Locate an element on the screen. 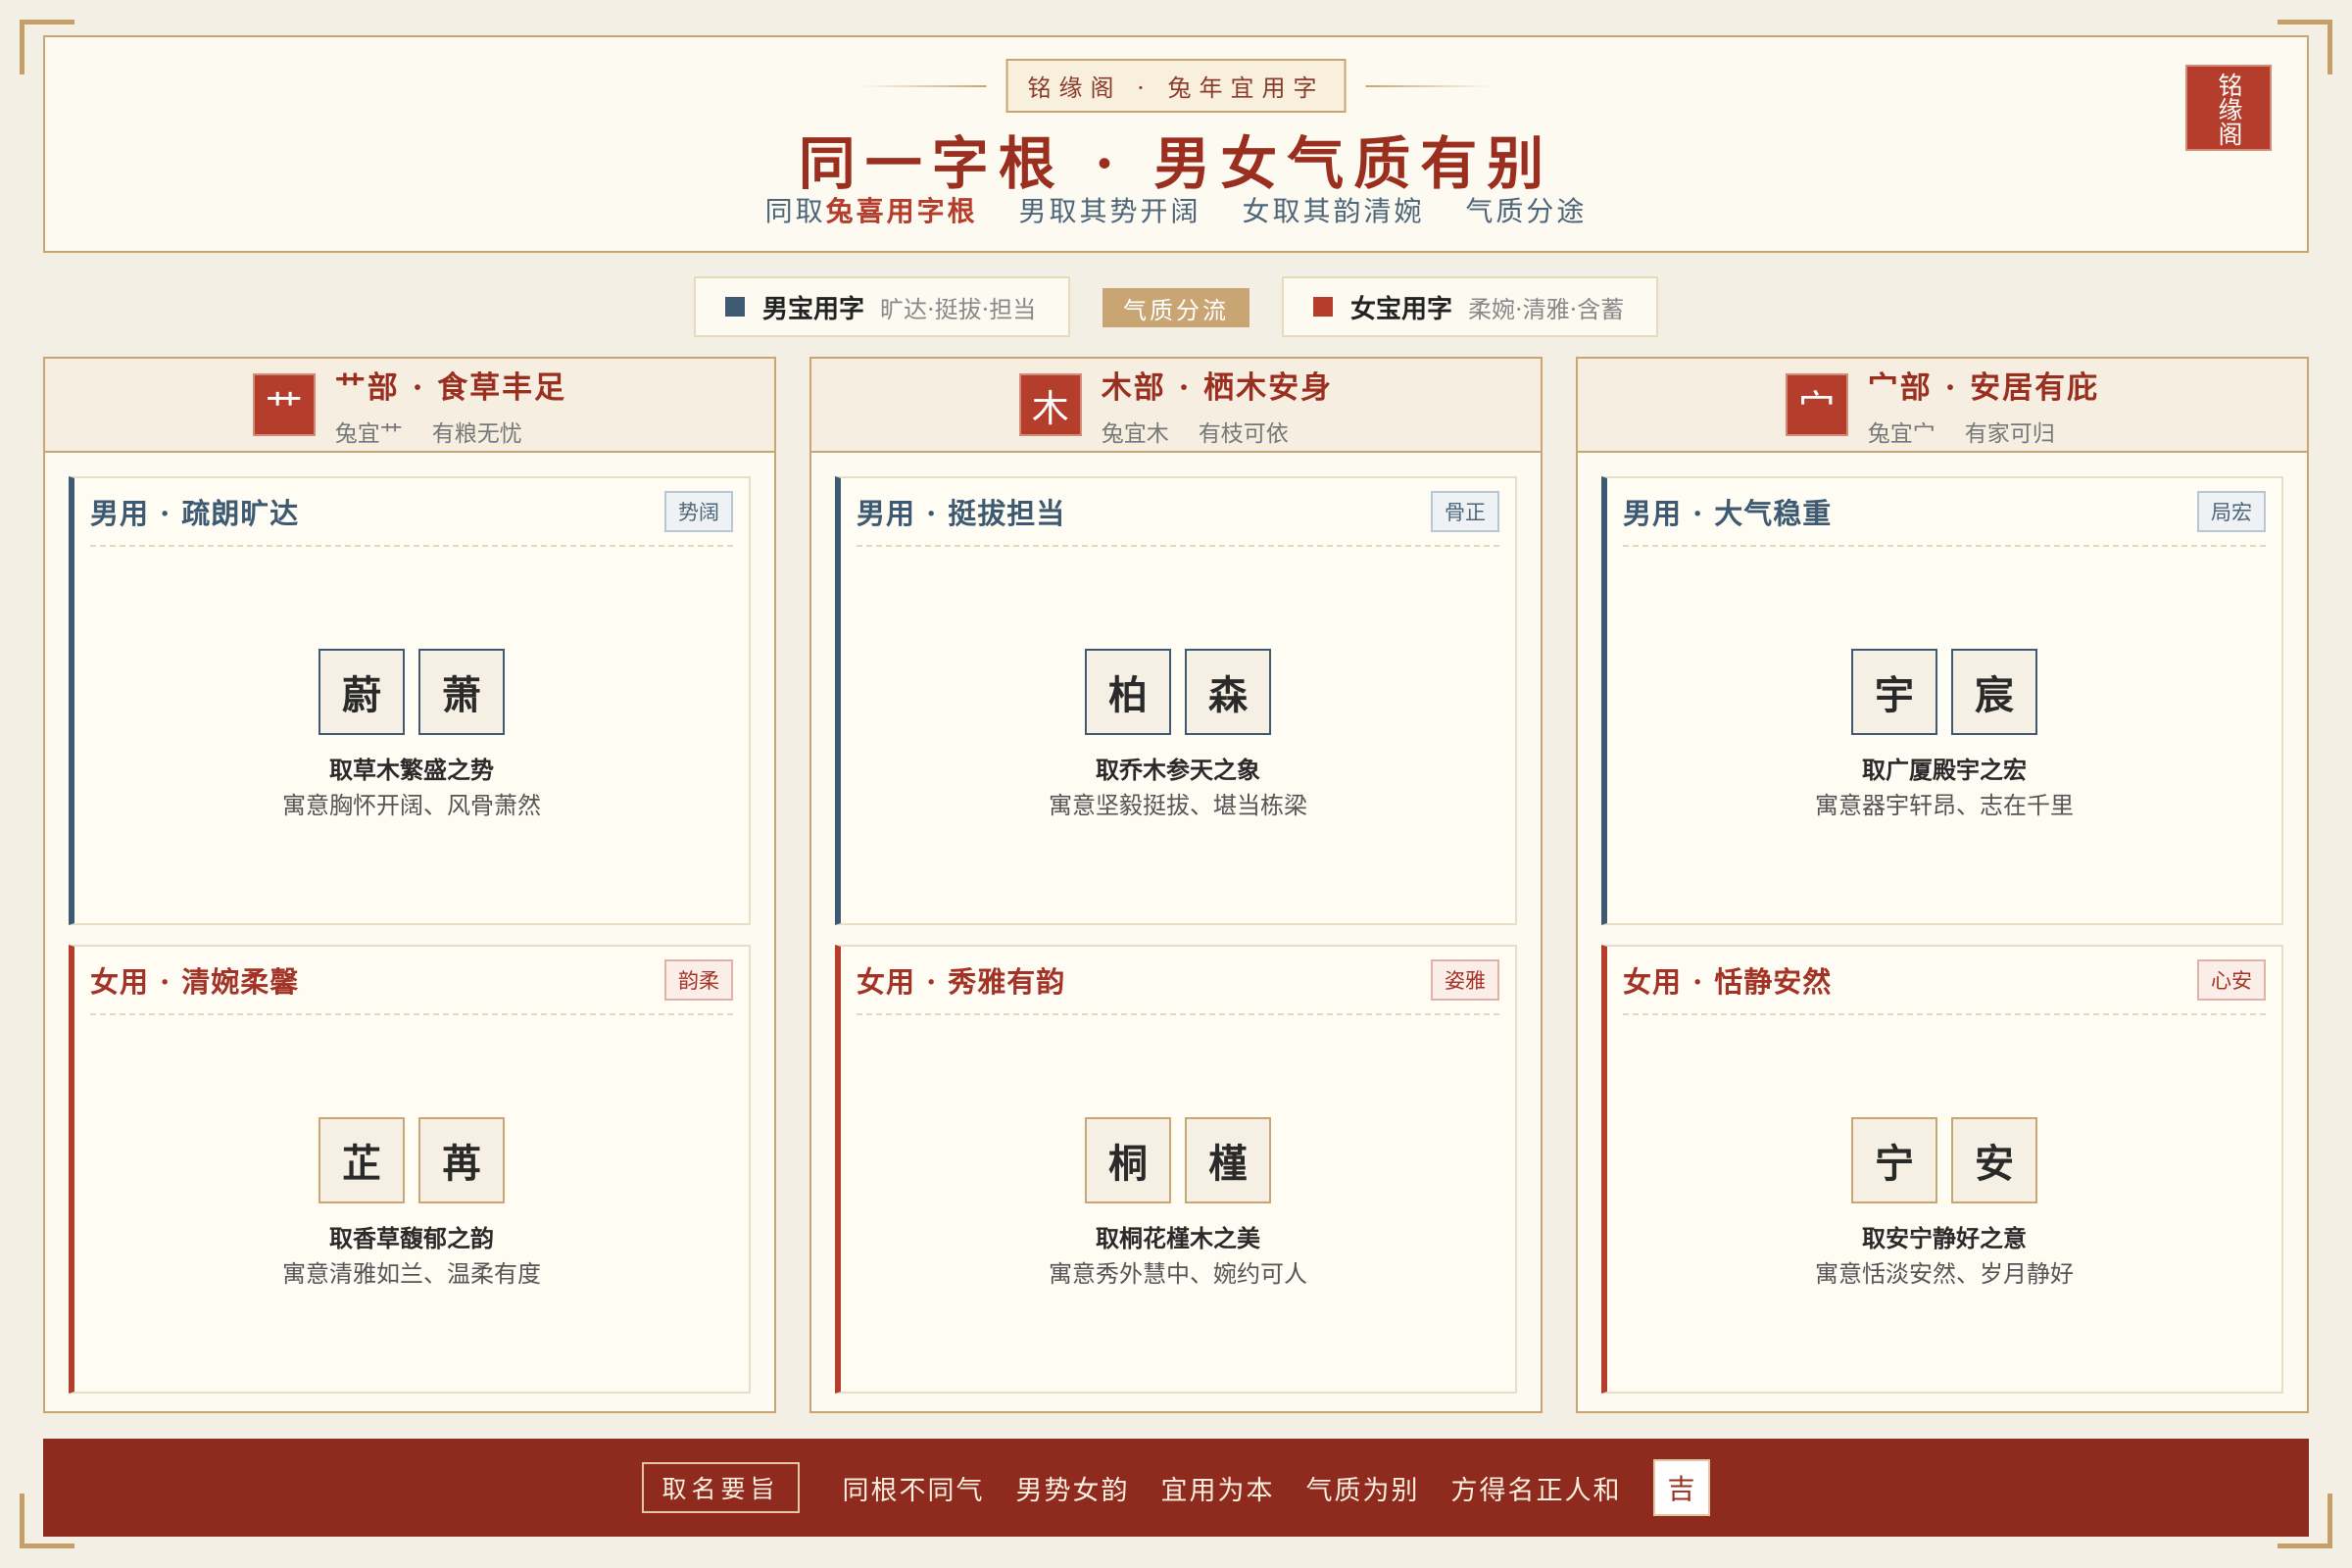 The image size is (2352, 1568). legend-bar: 男宝用字 旷达·挺拔·担当 气质分流 女宝用字 柔婉·清雅·含蓄 is located at coordinates (1176, 306).